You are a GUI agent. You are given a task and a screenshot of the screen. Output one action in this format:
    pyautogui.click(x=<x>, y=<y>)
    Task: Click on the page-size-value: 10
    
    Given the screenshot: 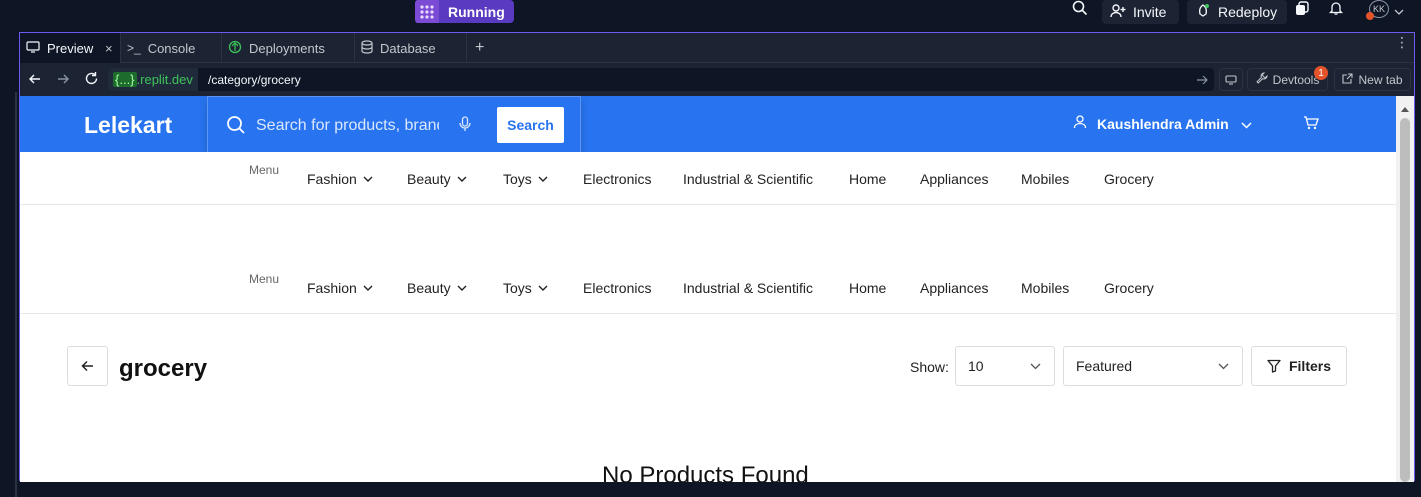 What is the action you would take?
    pyautogui.click(x=976, y=366)
    